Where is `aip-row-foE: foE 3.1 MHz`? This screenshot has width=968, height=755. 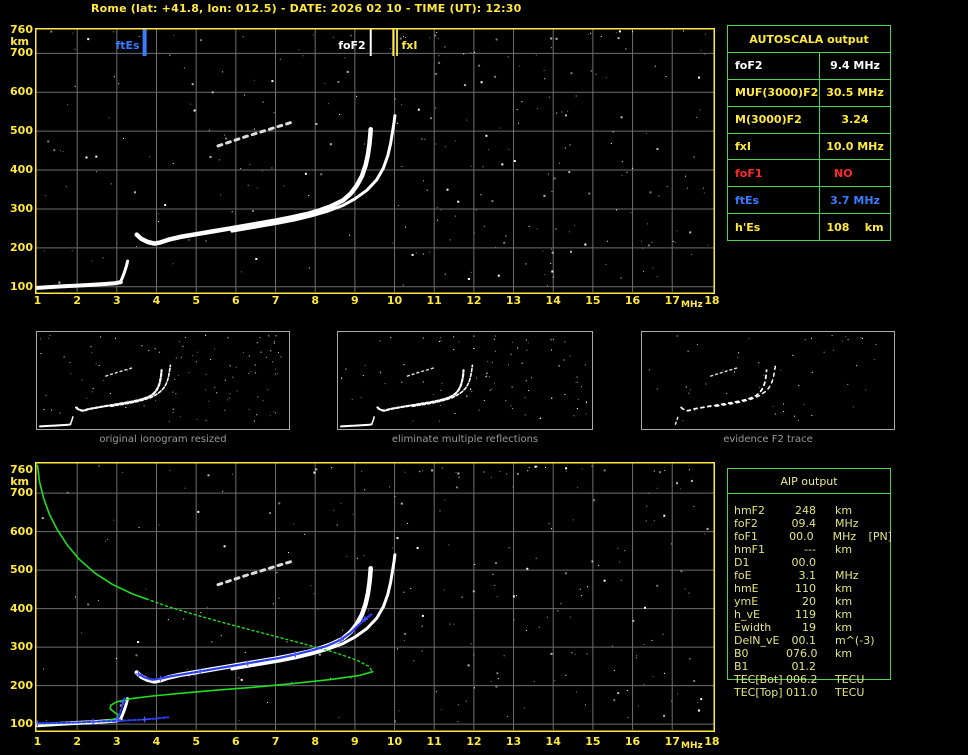
aip-row-foE: foE 3.1 MHz is located at coordinates (813, 575).